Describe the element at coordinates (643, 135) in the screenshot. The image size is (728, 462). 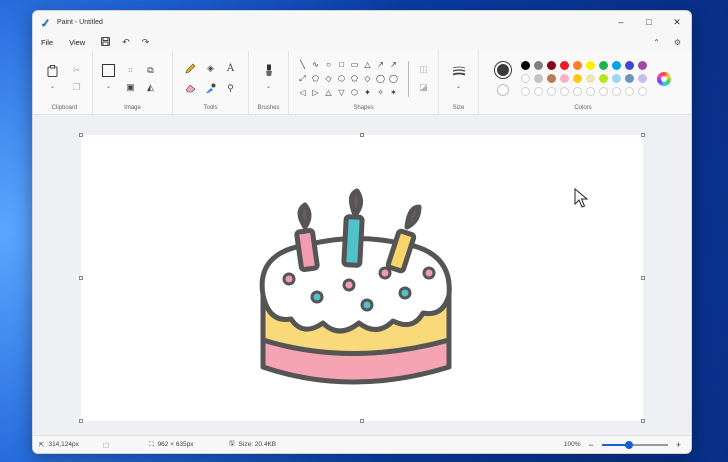
I see `resize-handle-tr` at that location.